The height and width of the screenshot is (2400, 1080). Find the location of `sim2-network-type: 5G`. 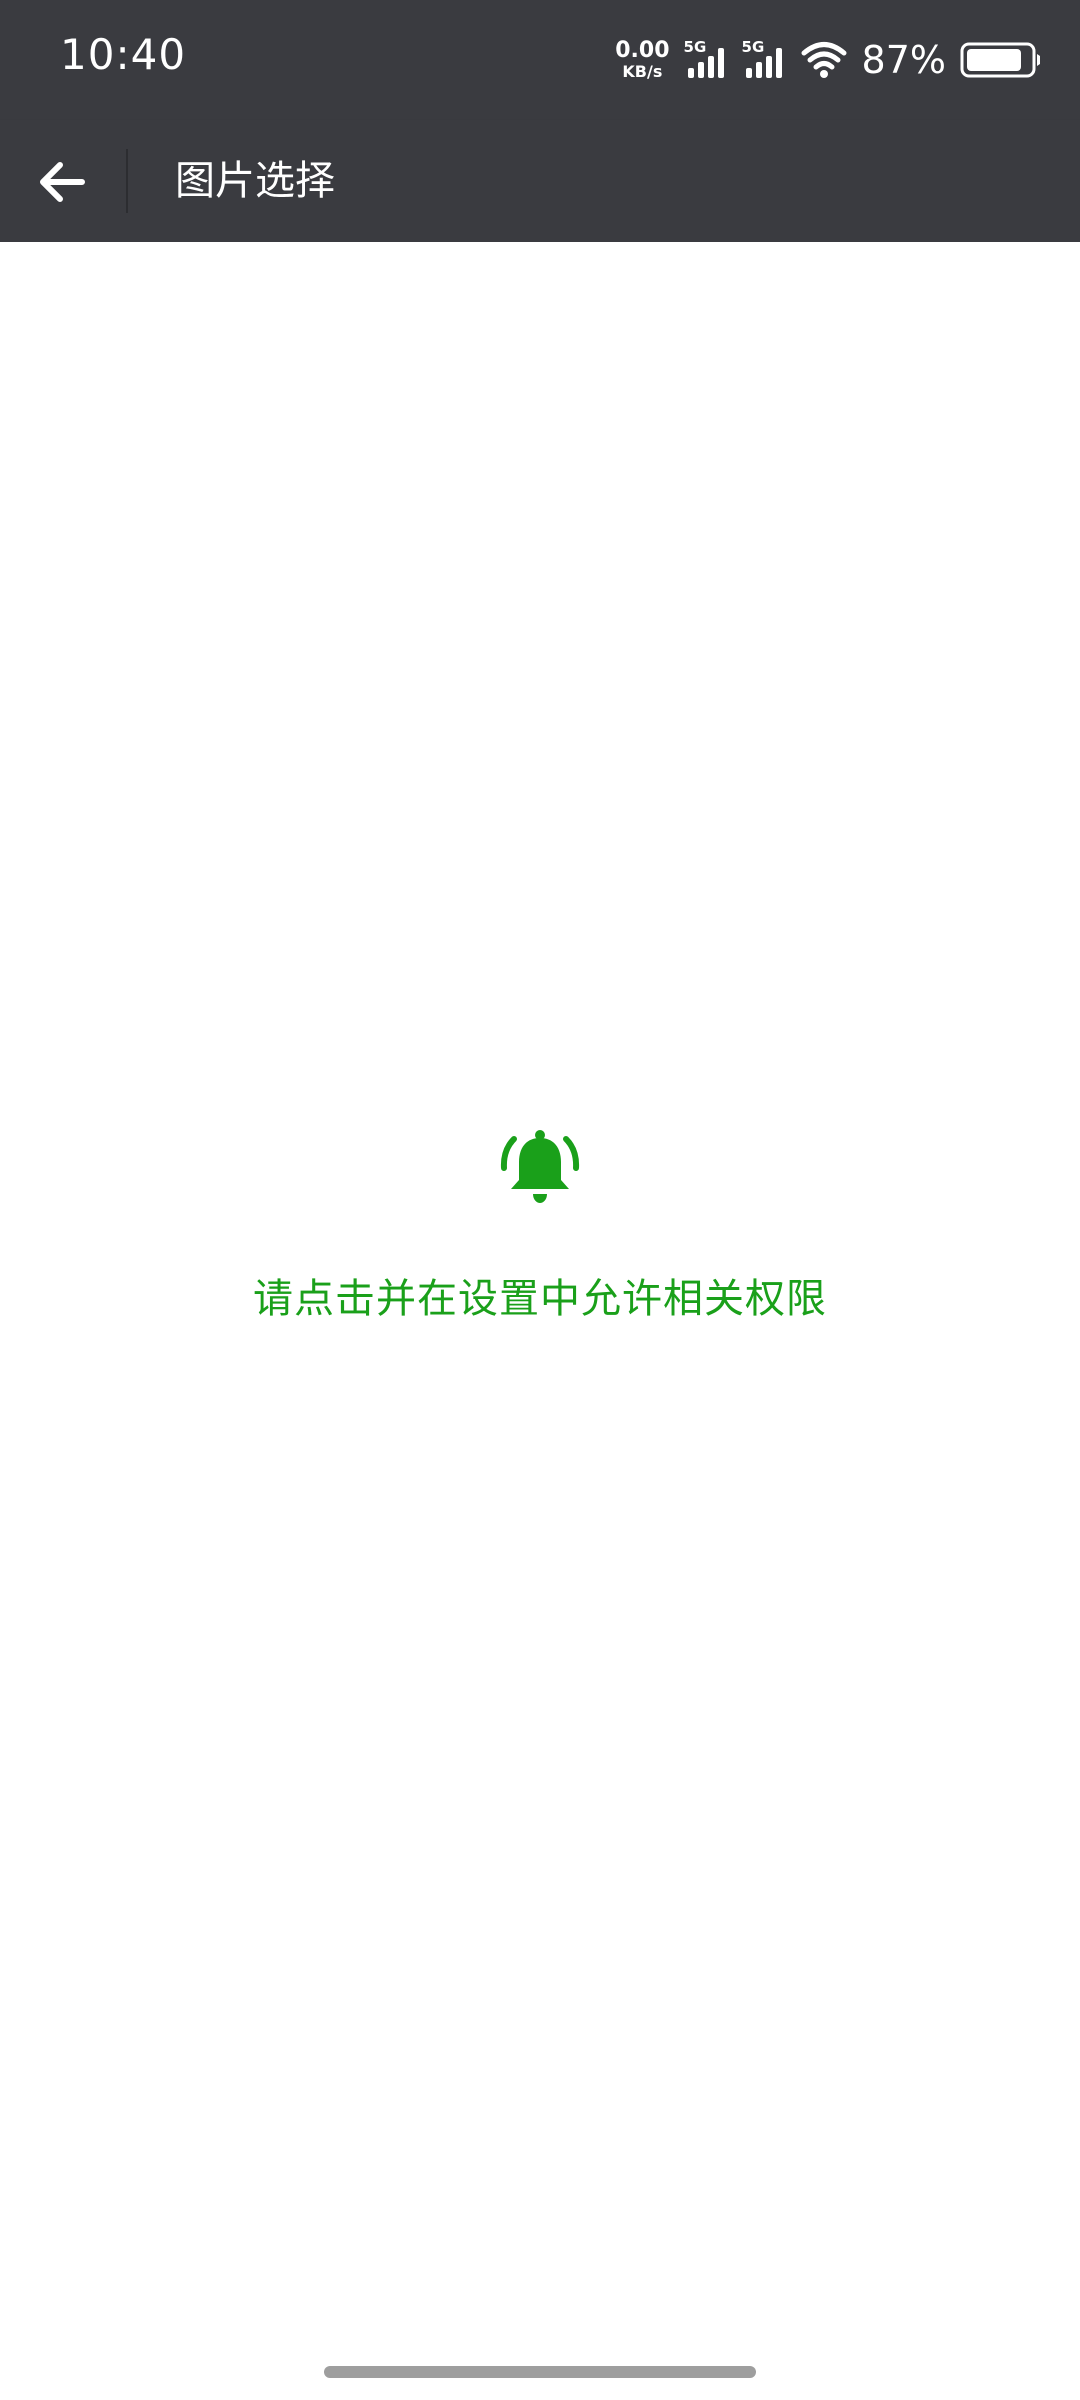

sim2-network-type: 5G is located at coordinates (753, 47).